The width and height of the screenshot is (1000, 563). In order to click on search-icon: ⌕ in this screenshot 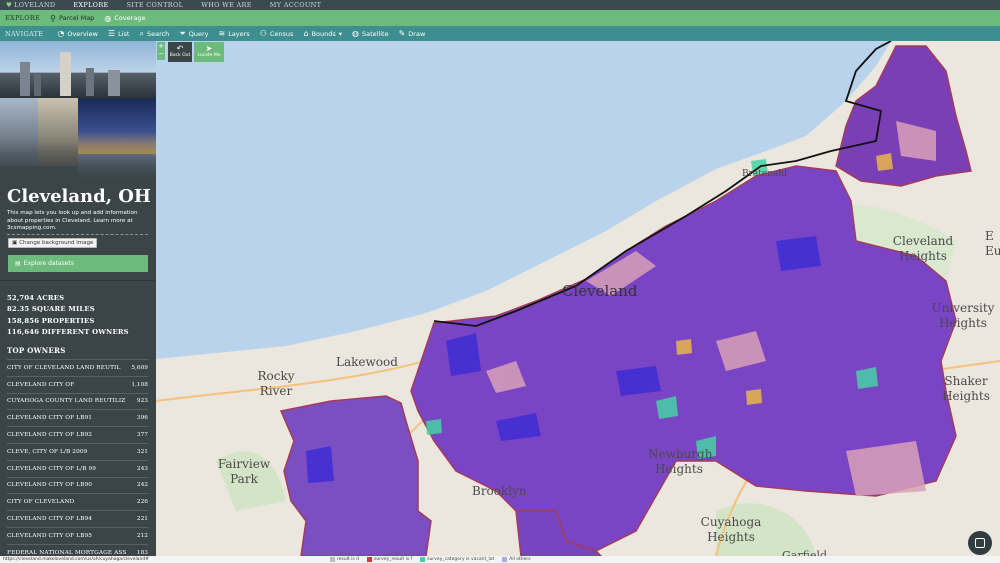, I will do `click(141, 33)`.